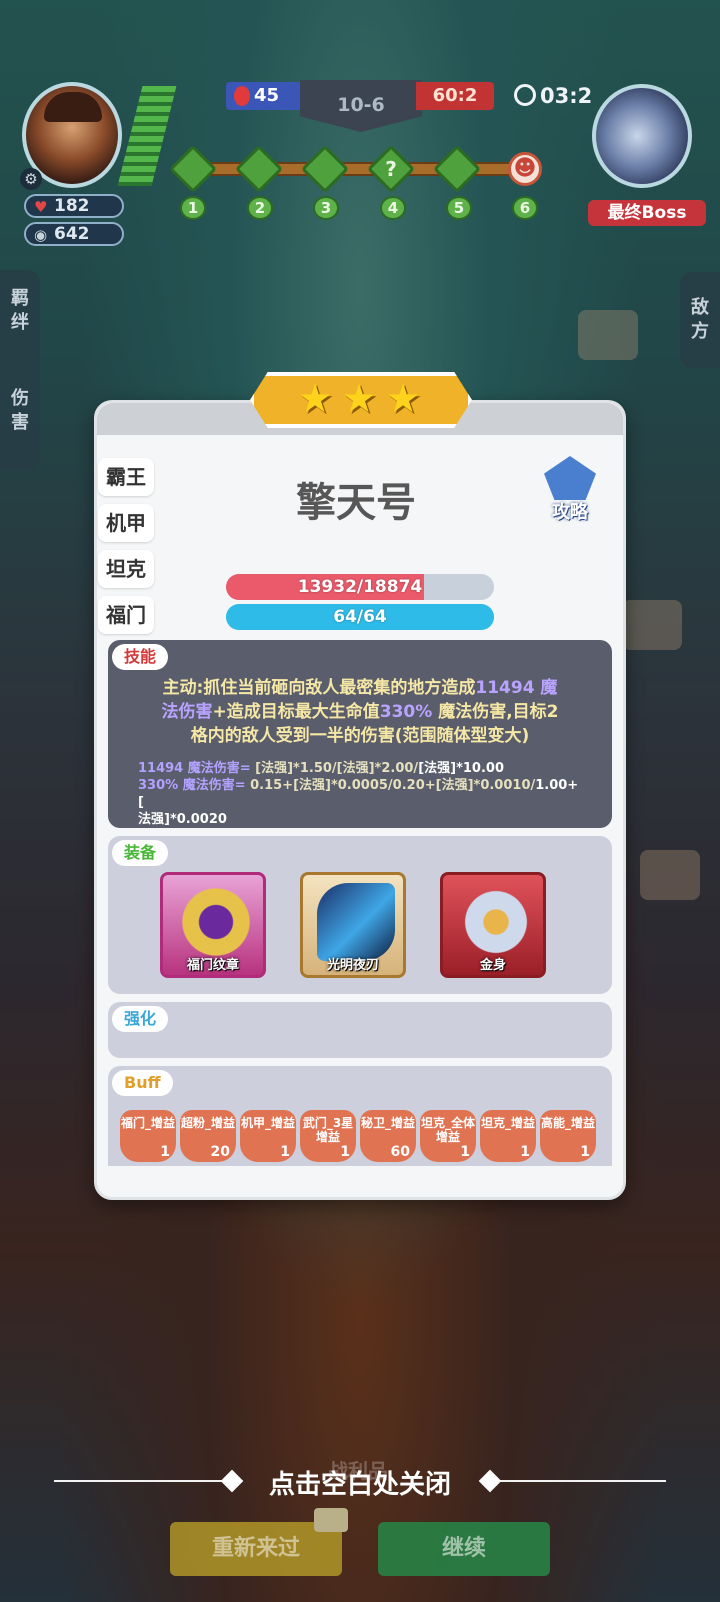 This screenshot has height=1602, width=720. I want to click on player-gold-pill: ◉ 642, so click(74, 234).